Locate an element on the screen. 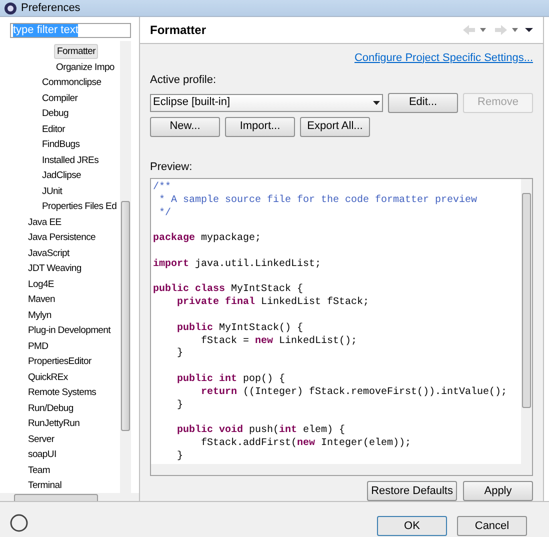  tree-item: Installed JREs is located at coordinates (70, 160).